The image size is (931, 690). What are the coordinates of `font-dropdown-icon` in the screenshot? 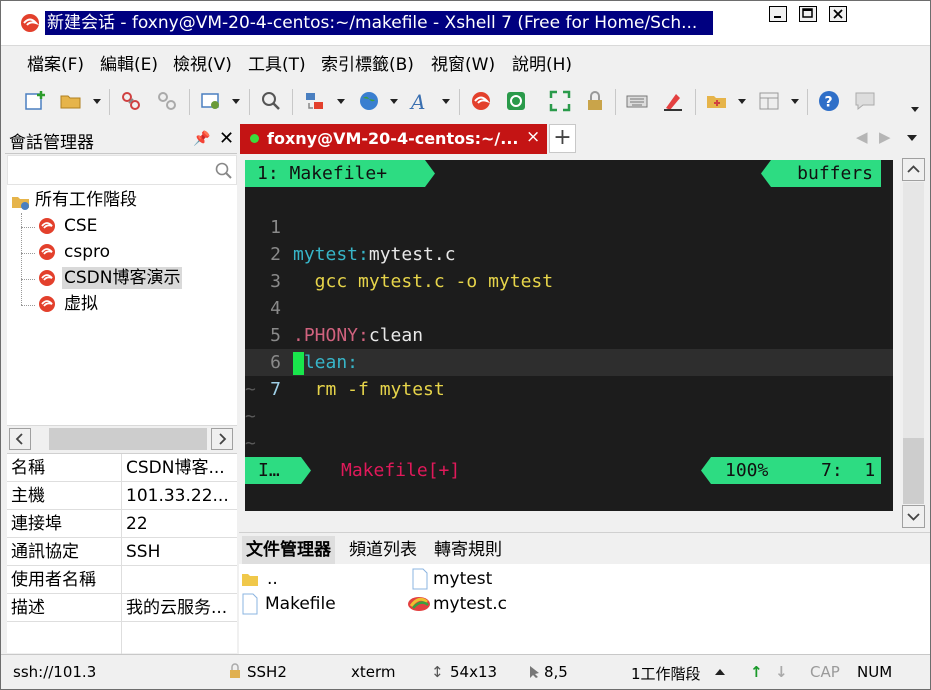 It's located at (446, 101).